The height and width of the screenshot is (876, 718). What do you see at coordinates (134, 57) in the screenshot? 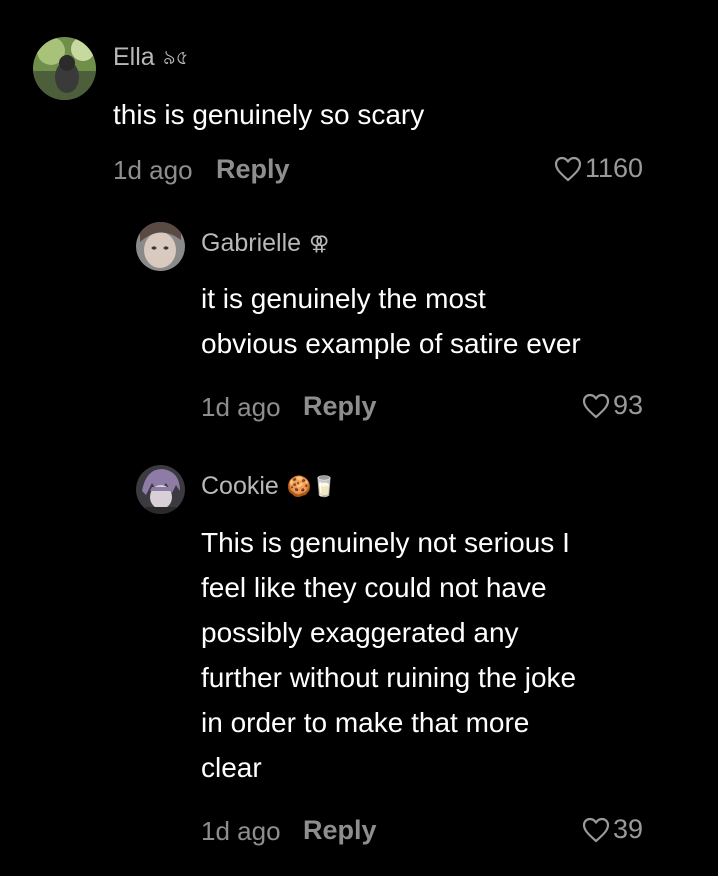
I see `username-label: Ella` at bounding box center [134, 57].